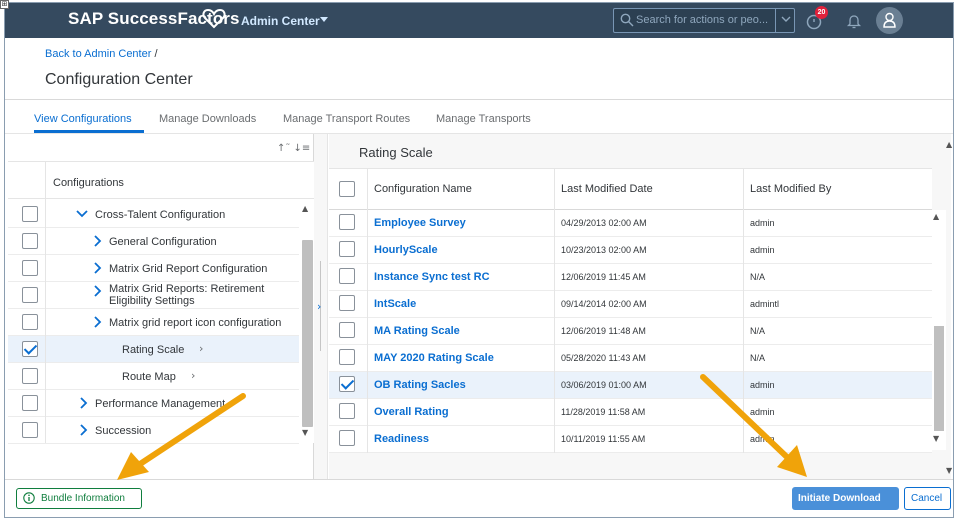 The width and height of the screenshot is (955, 519). What do you see at coordinates (307, 333) in the screenshot?
I see `tree-scrollbar-thumb` at bounding box center [307, 333].